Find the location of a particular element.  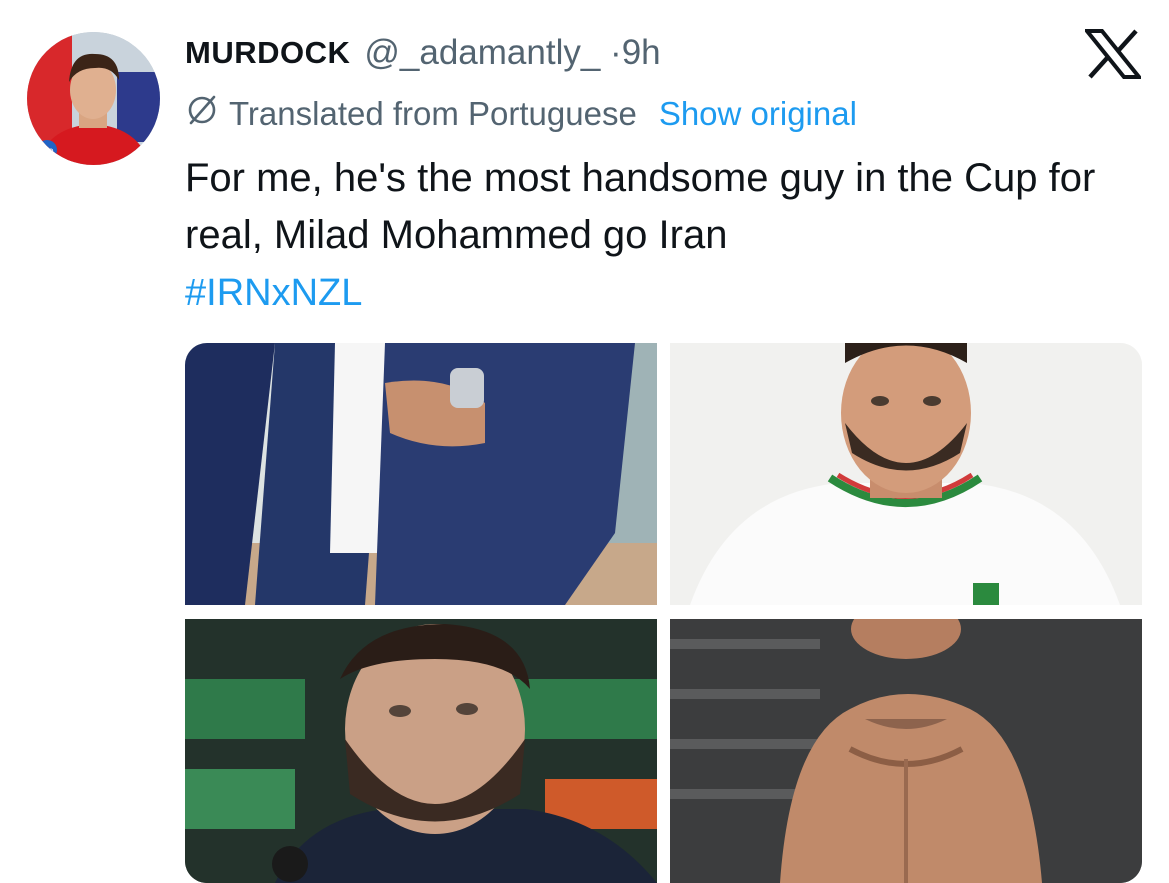

avatar-image: hp is located at coordinates (93, 98).